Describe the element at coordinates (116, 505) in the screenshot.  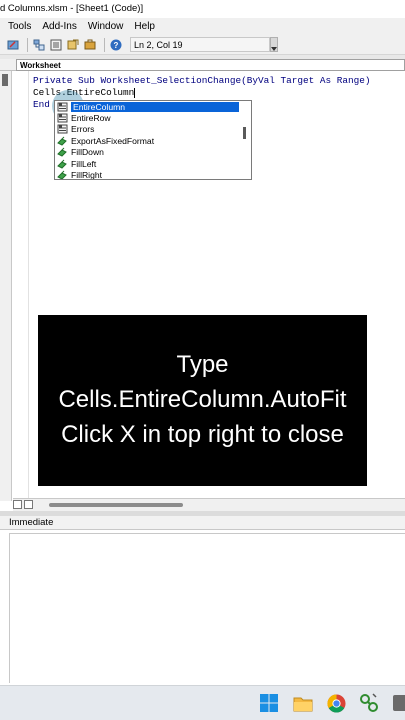
I see `horizontal-scroll-thumb` at that location.